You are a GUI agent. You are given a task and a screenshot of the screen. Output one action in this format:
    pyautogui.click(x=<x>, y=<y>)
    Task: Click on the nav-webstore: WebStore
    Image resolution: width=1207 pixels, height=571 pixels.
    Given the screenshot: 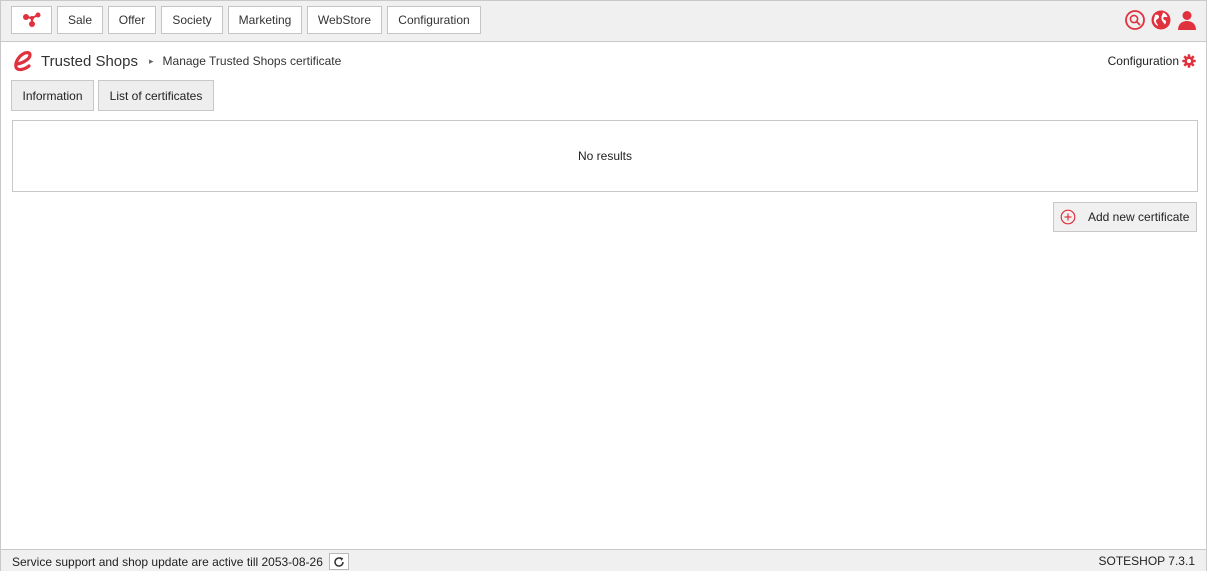 What is the action you would take?
    pyautogui.click(x=344, y=20)
    